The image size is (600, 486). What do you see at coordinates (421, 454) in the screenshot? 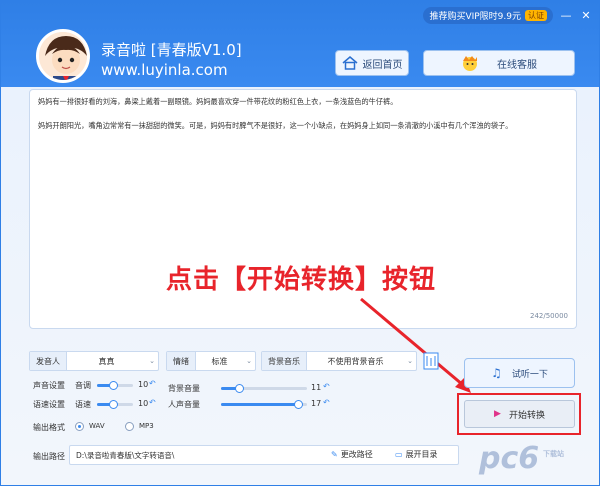
I see `open-dir-label: 展开目录` at bounding box center [421, 454].